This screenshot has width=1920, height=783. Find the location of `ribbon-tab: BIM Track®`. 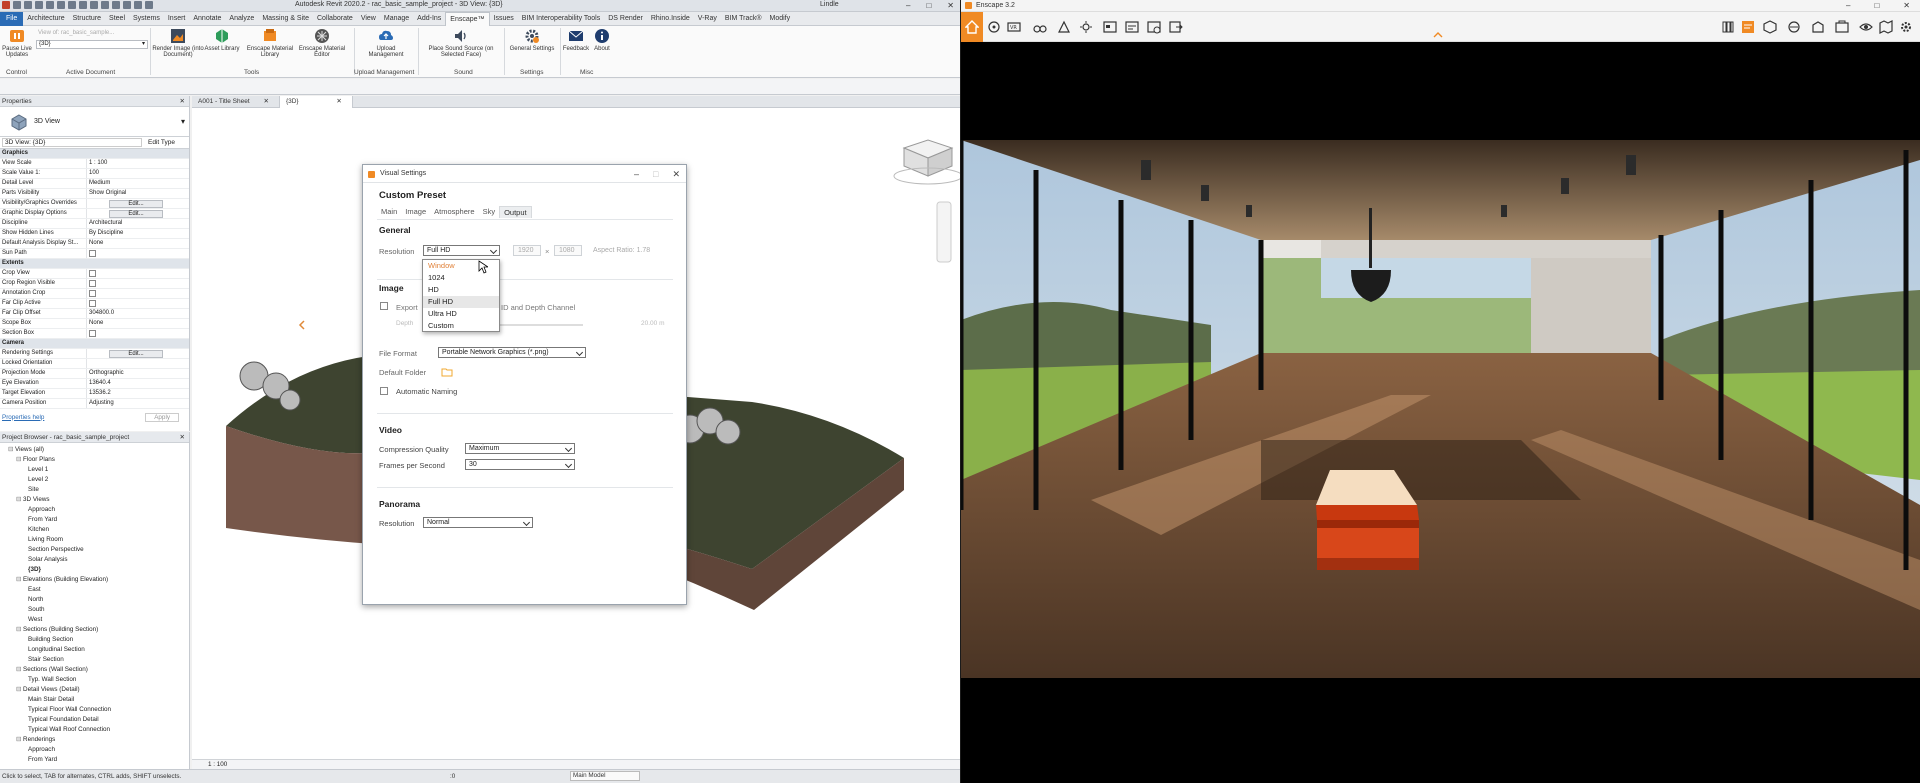

ribbon-tab: BIM Track® is located at coordinates (743, 19).